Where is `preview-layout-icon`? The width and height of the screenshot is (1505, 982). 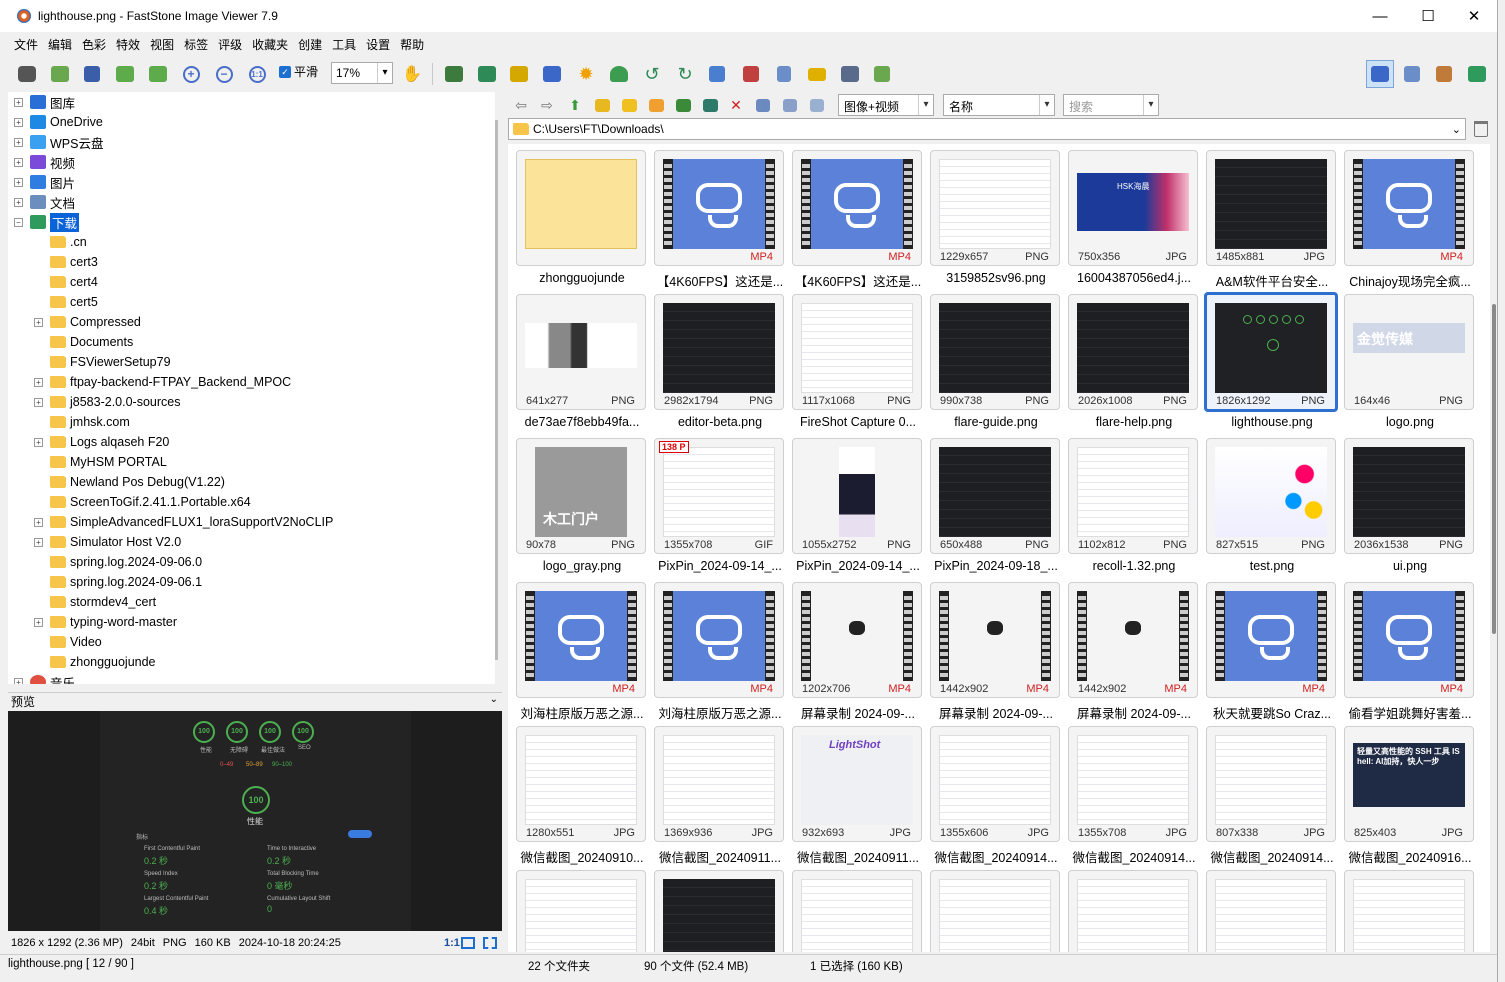
preview-layout-icon is located at coordinates (1444, 74).